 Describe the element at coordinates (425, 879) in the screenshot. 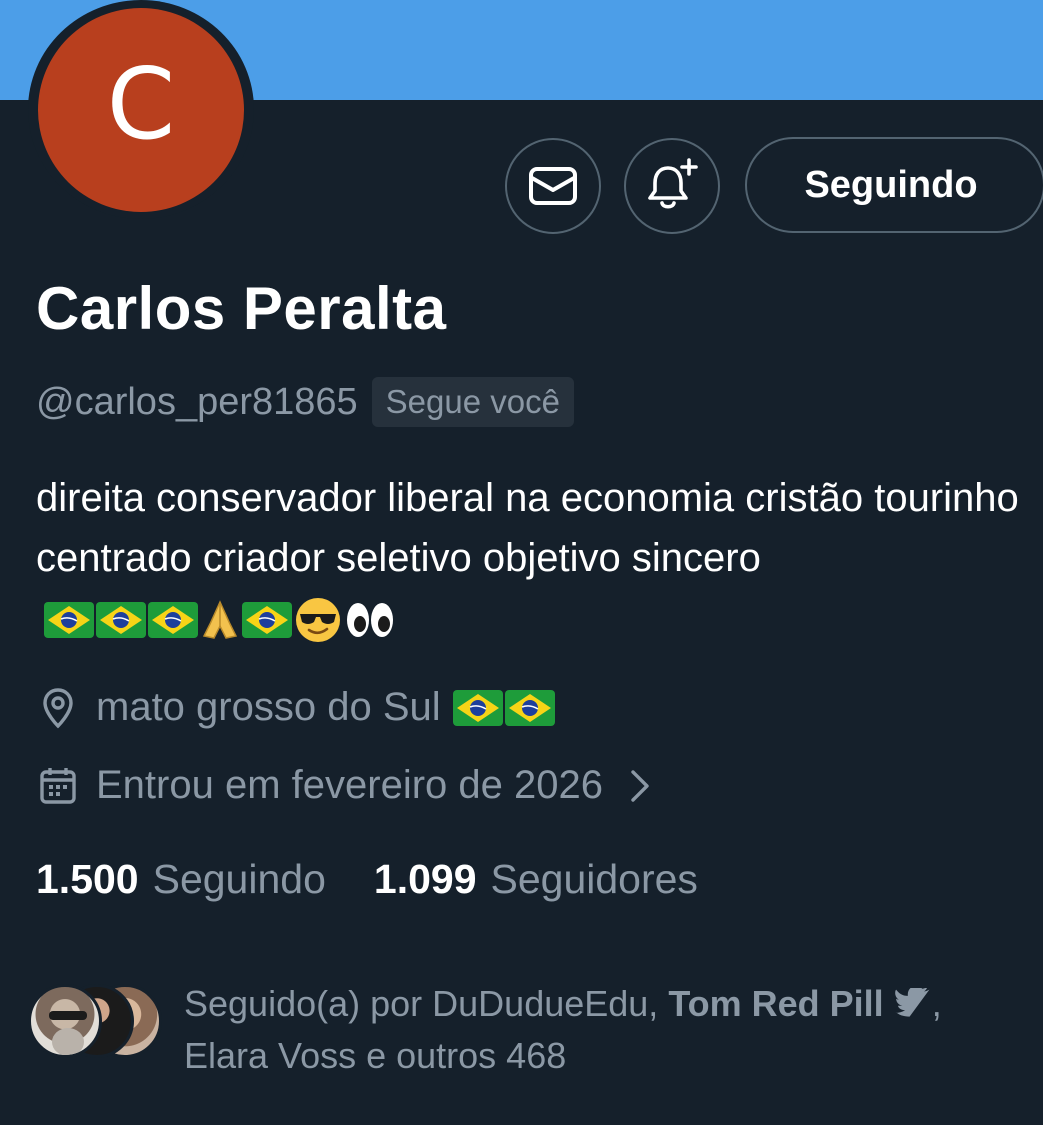

I see `followers-count: 1.099` at that location.